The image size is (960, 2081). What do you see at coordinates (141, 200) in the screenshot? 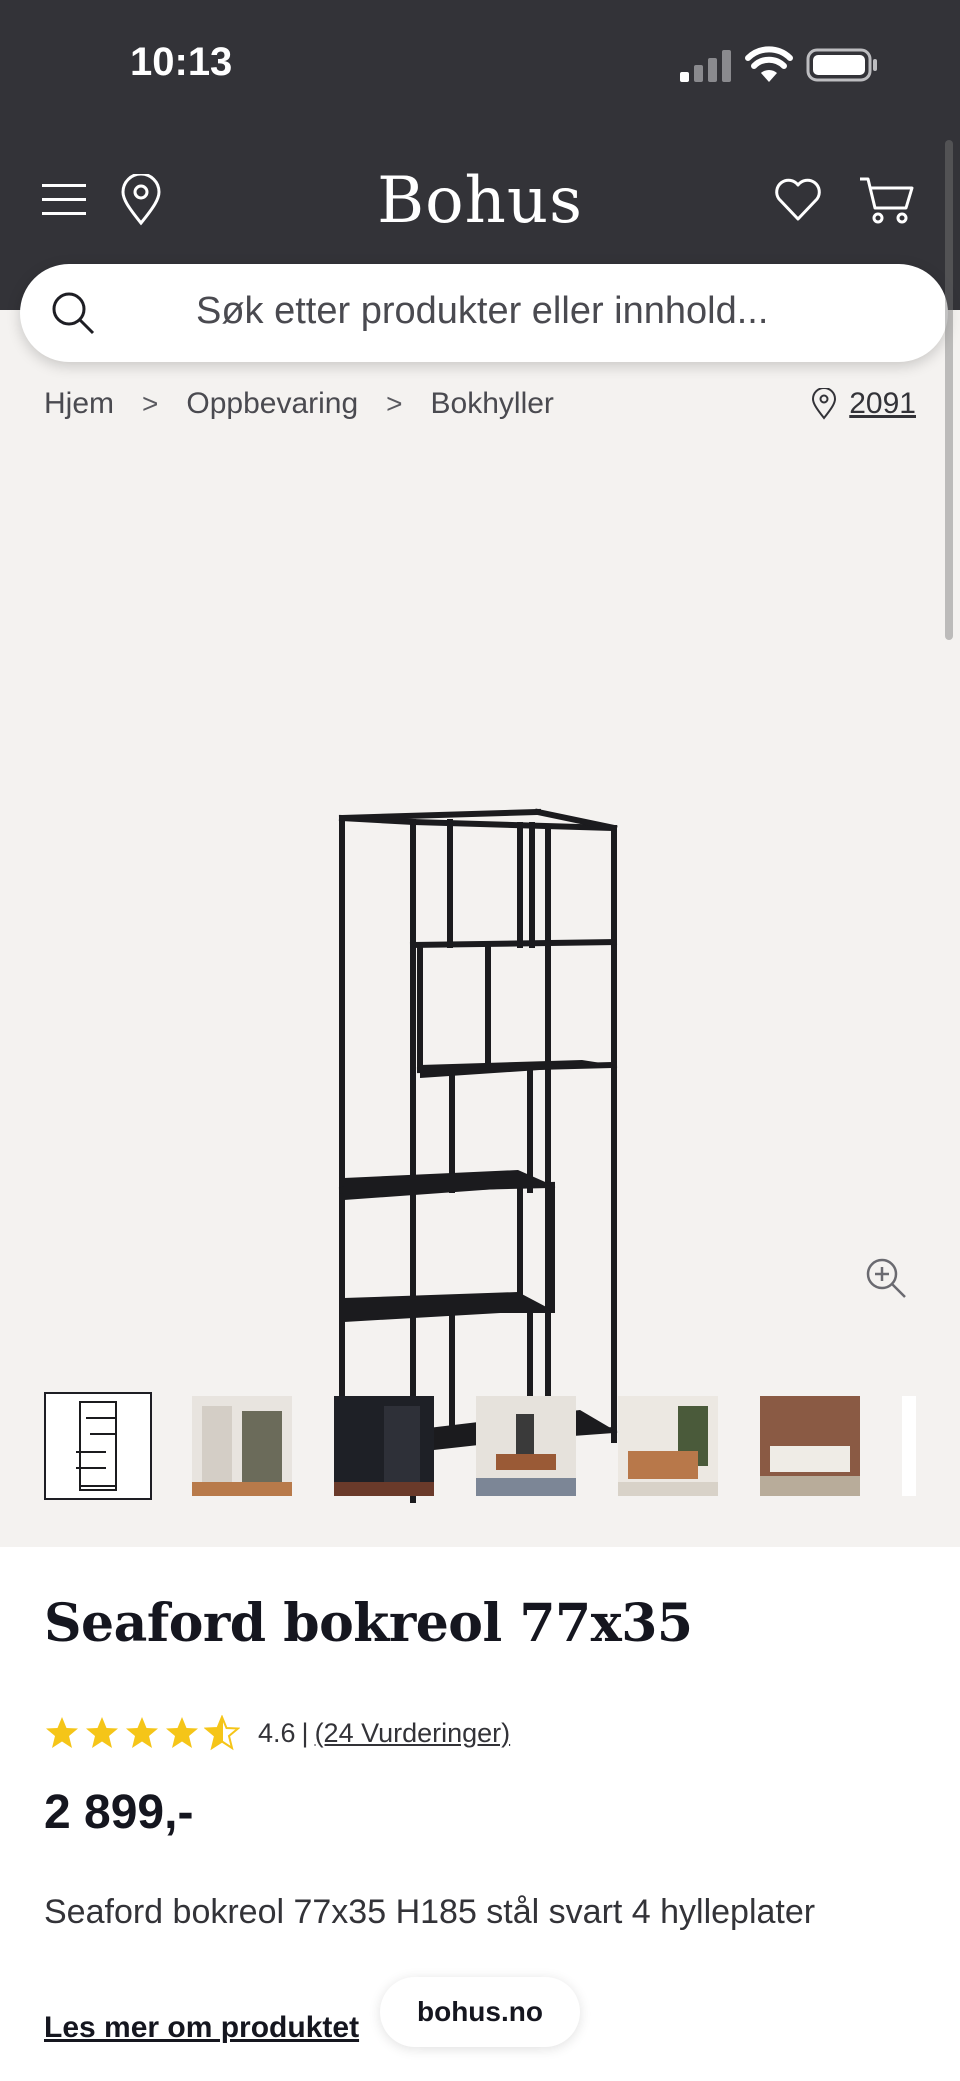
I see `location-icon` at bounding box center [141, 200].